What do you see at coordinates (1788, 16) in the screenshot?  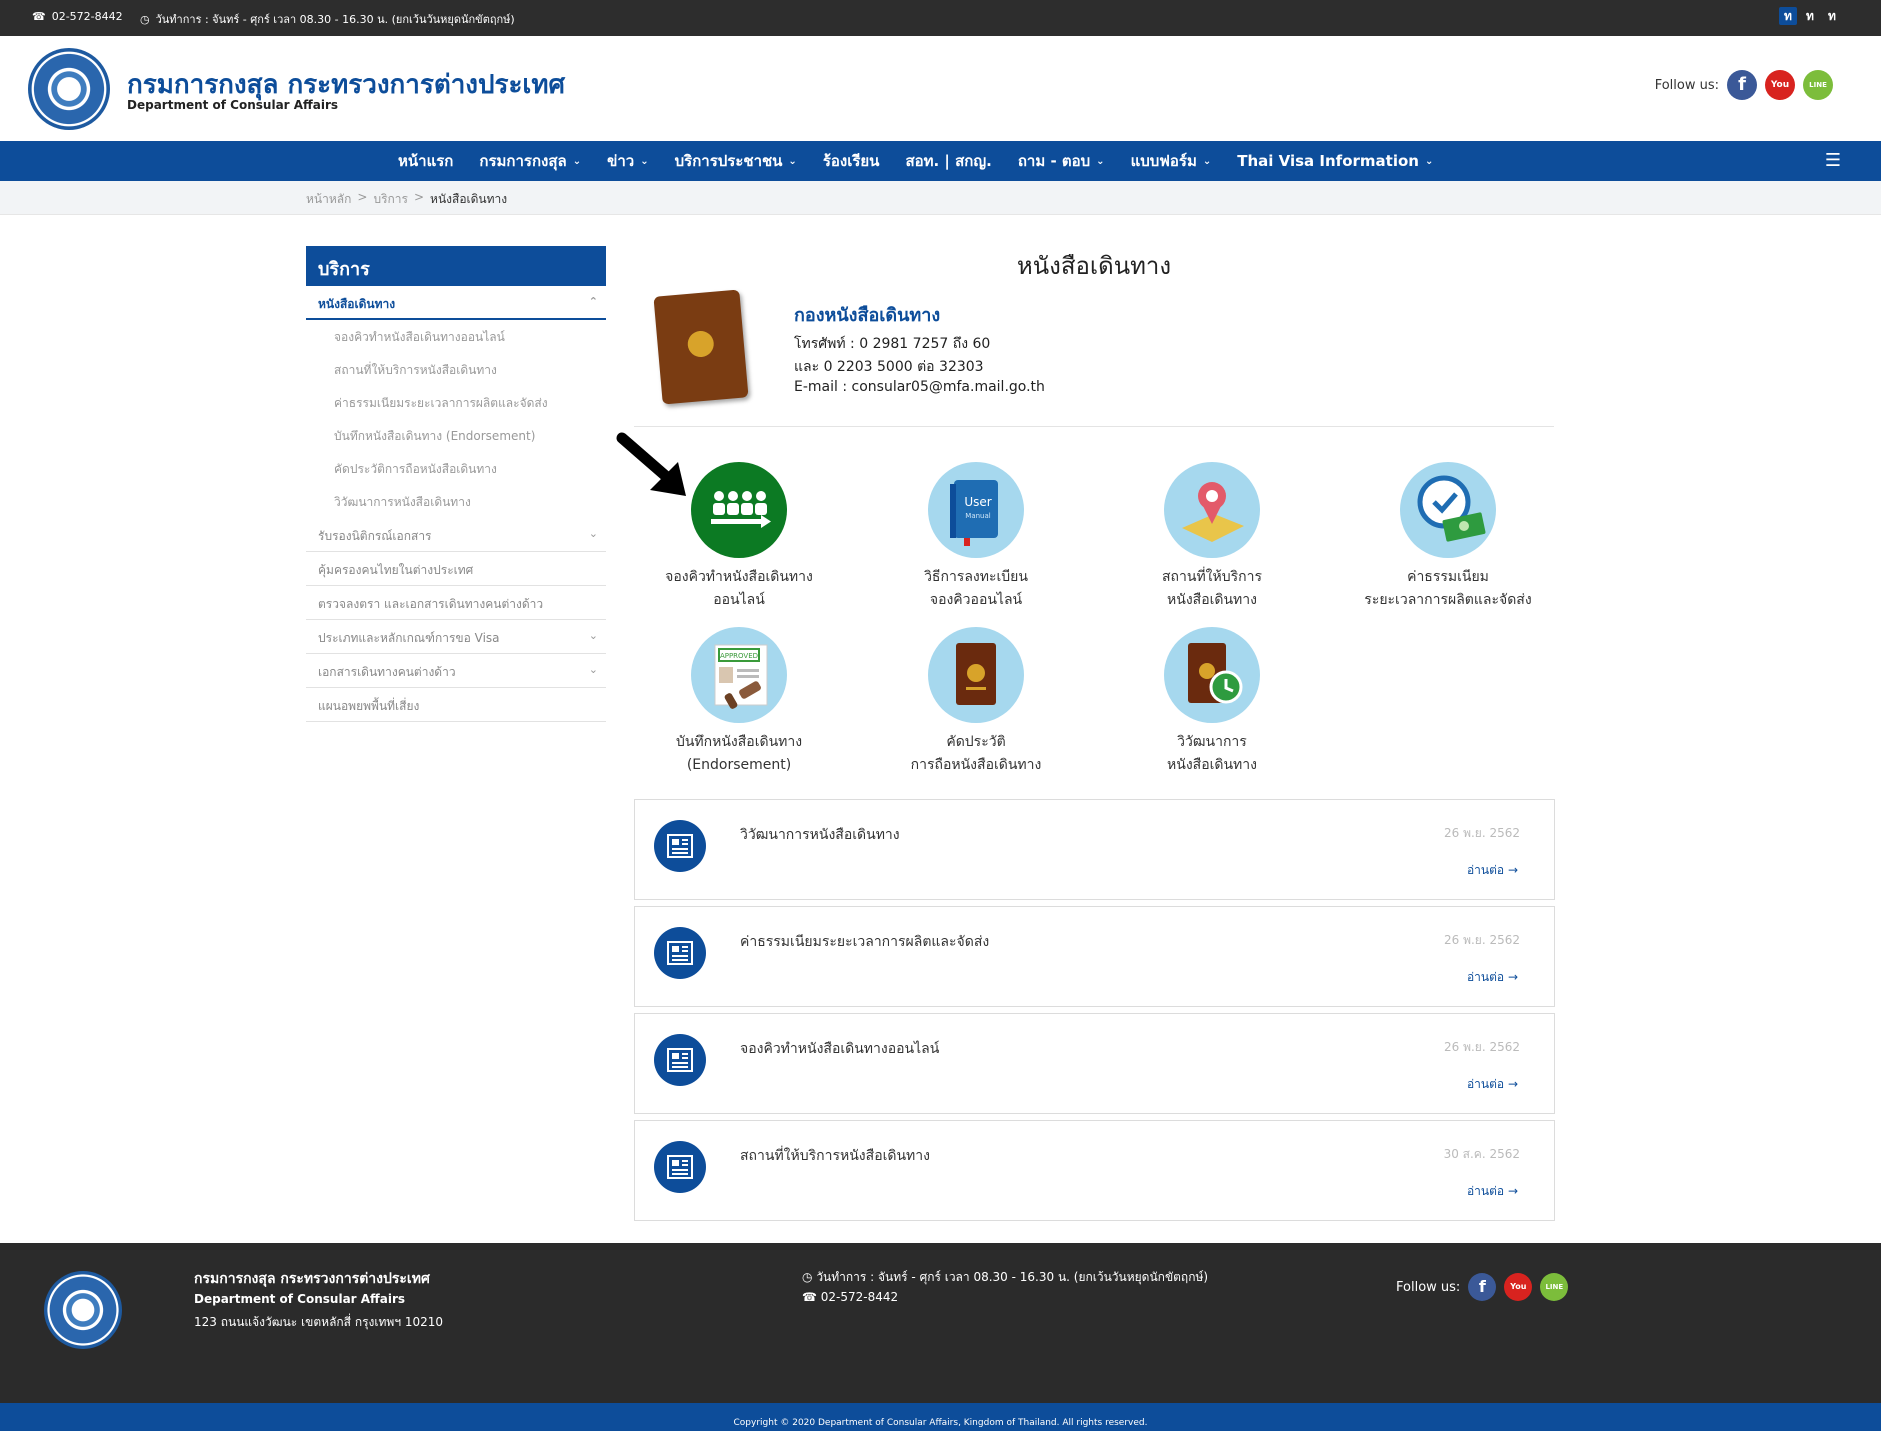 I see `lang-option-th: ท` at bounding box center [1788, 16].